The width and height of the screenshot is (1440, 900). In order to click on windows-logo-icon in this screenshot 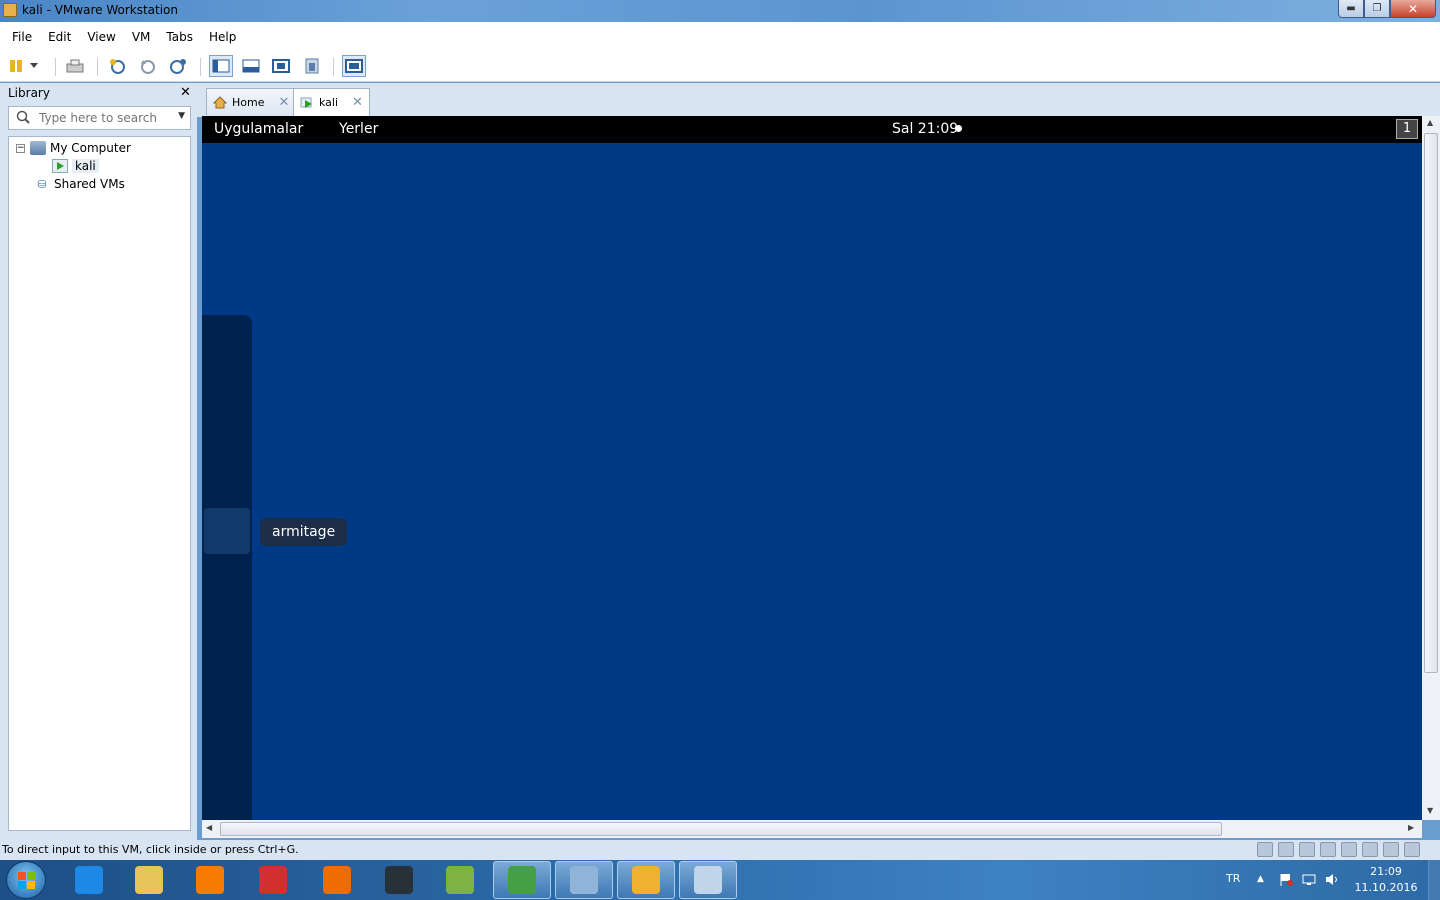, I will do `click(26, 880)`.